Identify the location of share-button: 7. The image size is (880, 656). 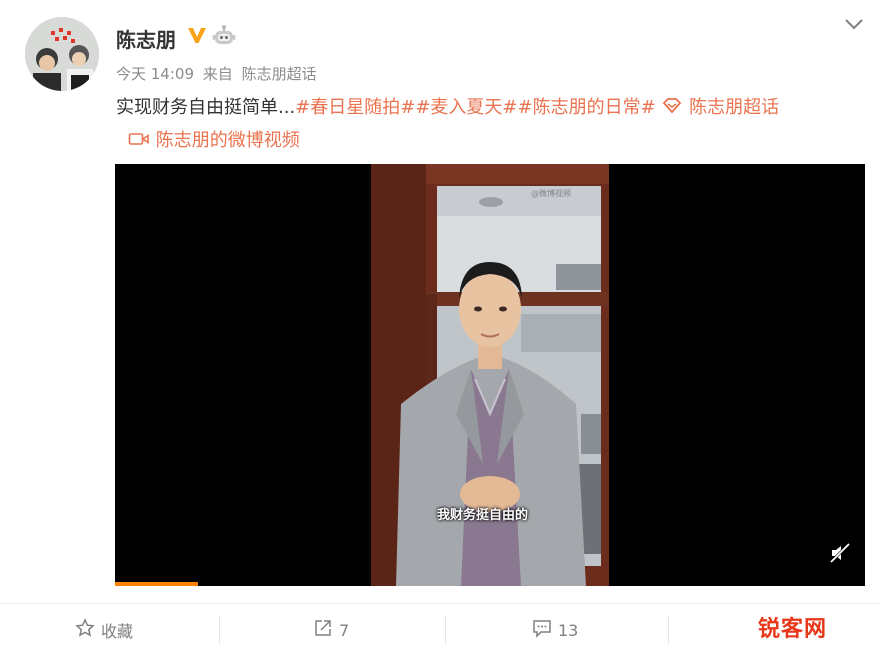
(331, 630).